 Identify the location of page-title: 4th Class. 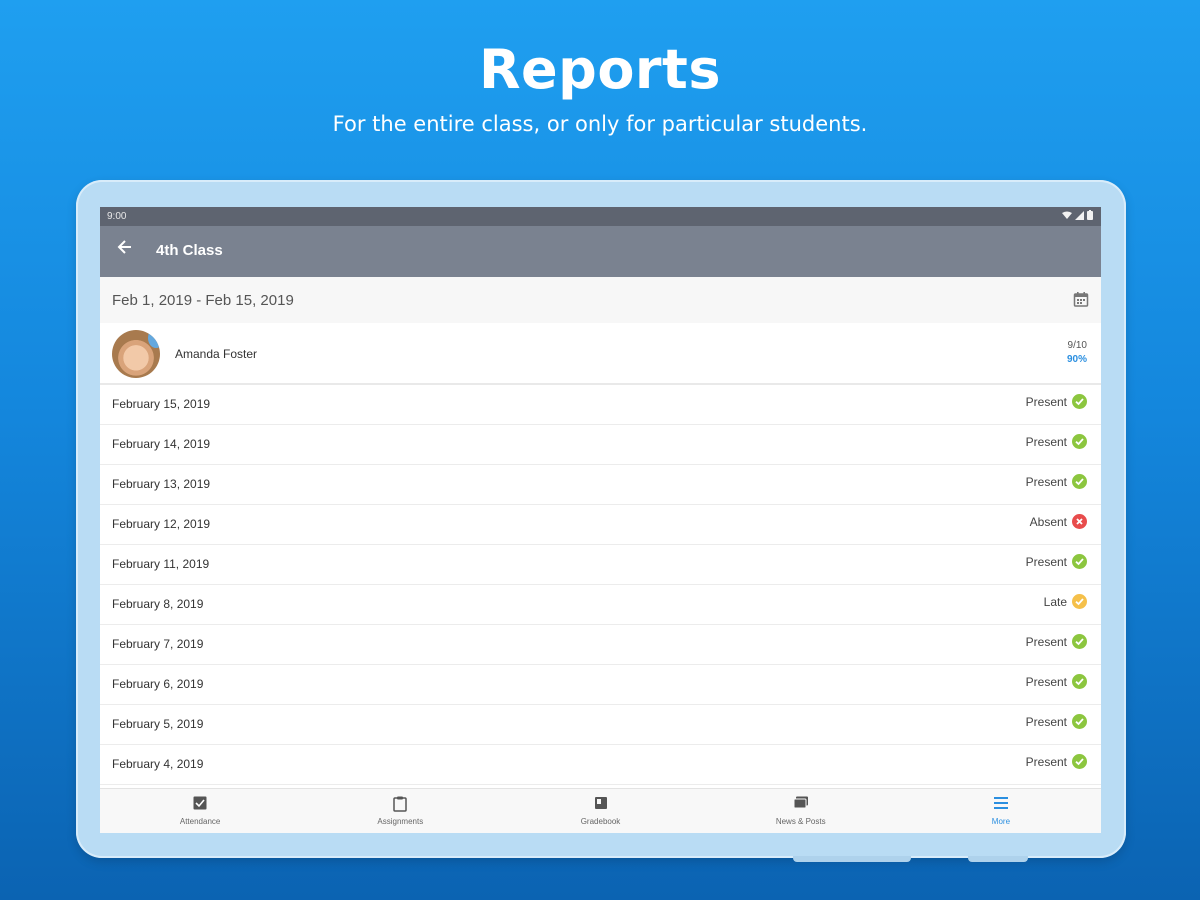
(189, 250).